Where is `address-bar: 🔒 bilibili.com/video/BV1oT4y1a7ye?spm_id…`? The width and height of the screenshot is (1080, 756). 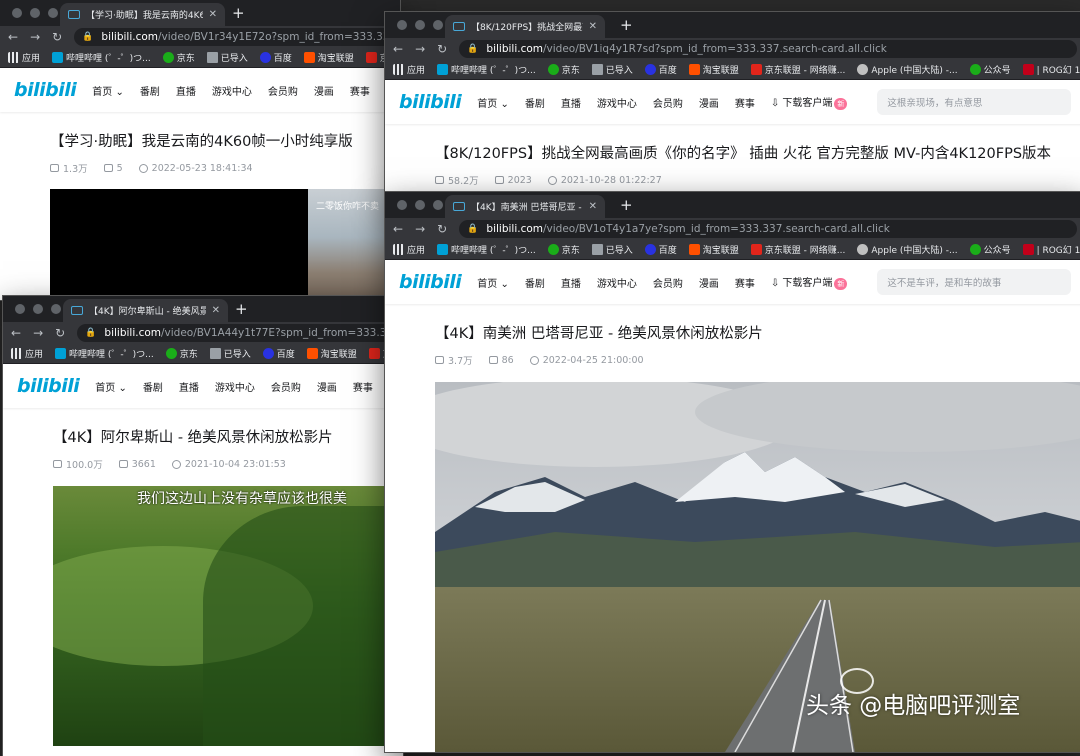
address-bar: 🔒 bilibili.com/video/BV1oT4y1a7ye?spm_id… is located at coordinates (768, 229).